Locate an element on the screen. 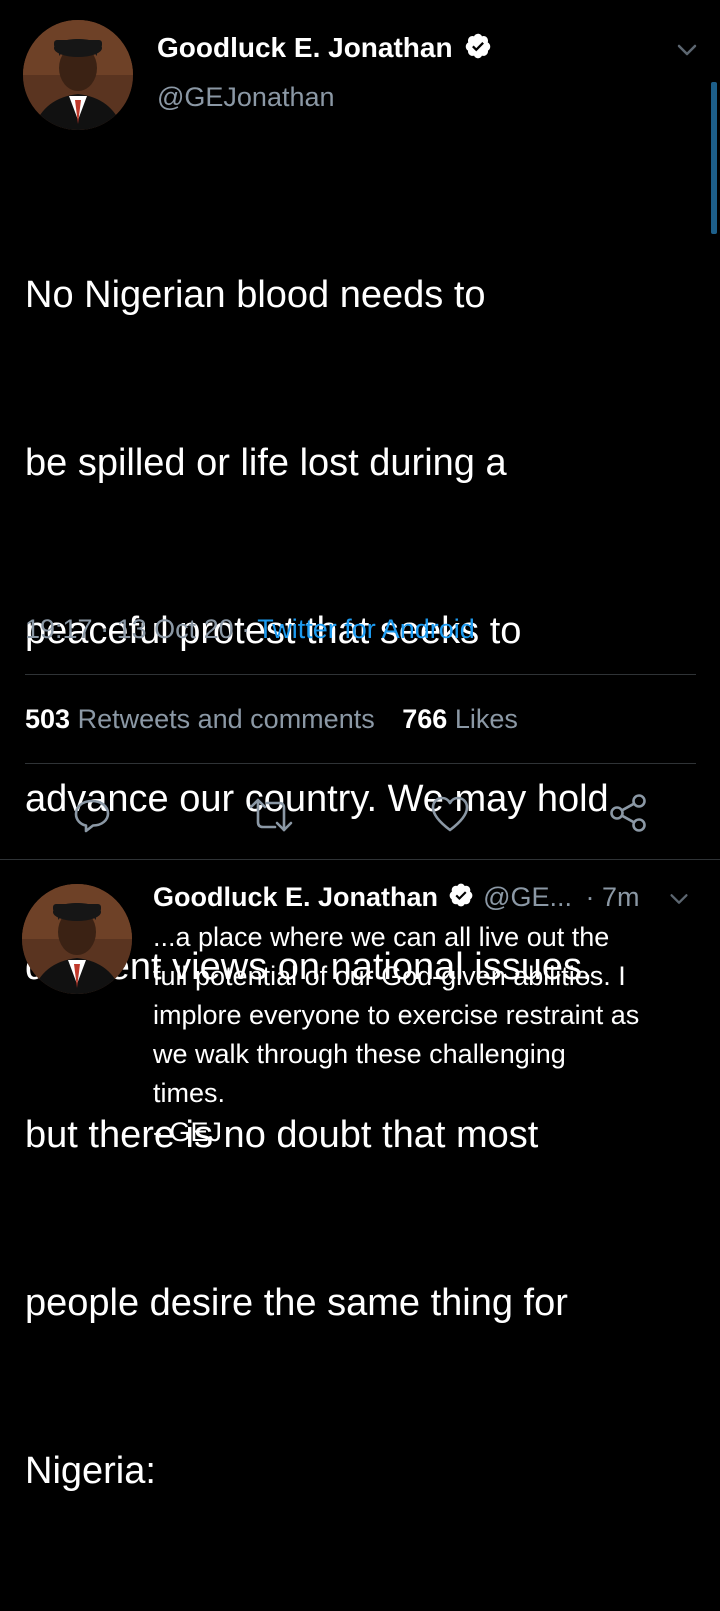 The image size is (720, 1611). author-name-text: Goodluck E. Jonathan is located at coordinates (305, 47).